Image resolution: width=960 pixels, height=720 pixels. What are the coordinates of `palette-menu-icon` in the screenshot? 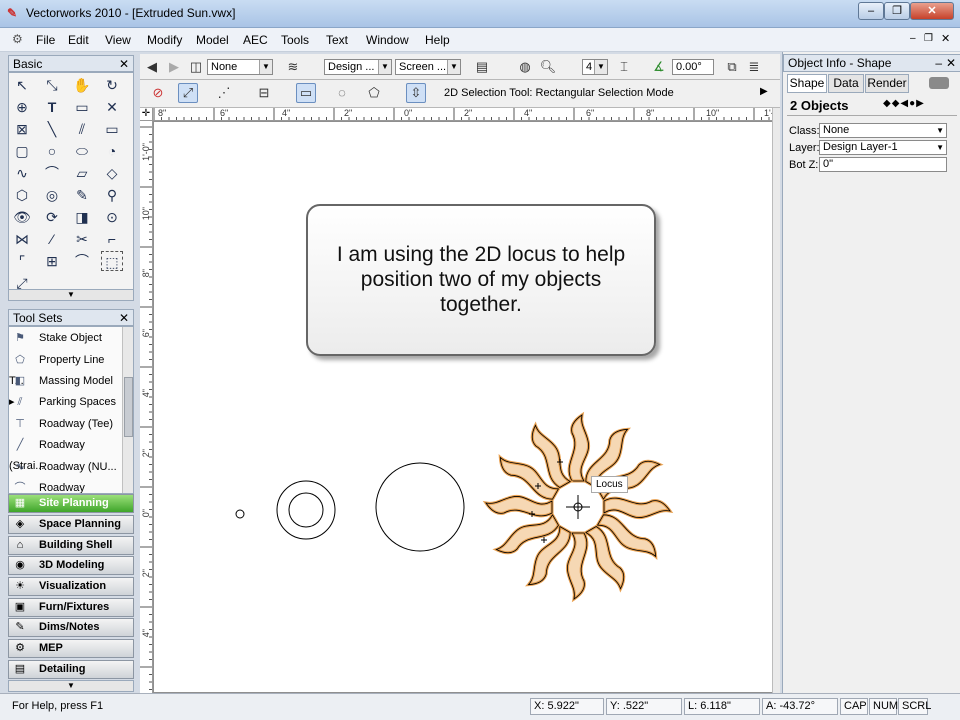 It's located at (939, 83).